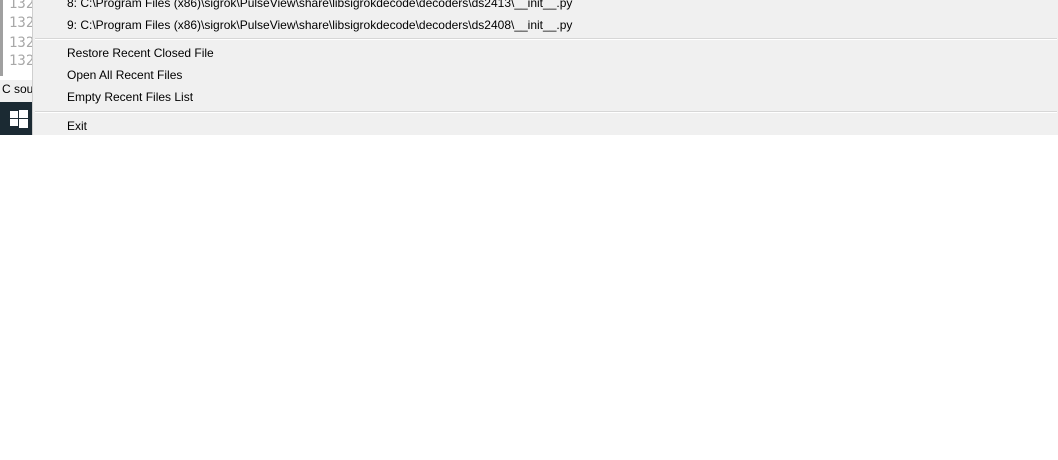  I want to click on editor-pane: 132 132 132 132, so click(17, 38).